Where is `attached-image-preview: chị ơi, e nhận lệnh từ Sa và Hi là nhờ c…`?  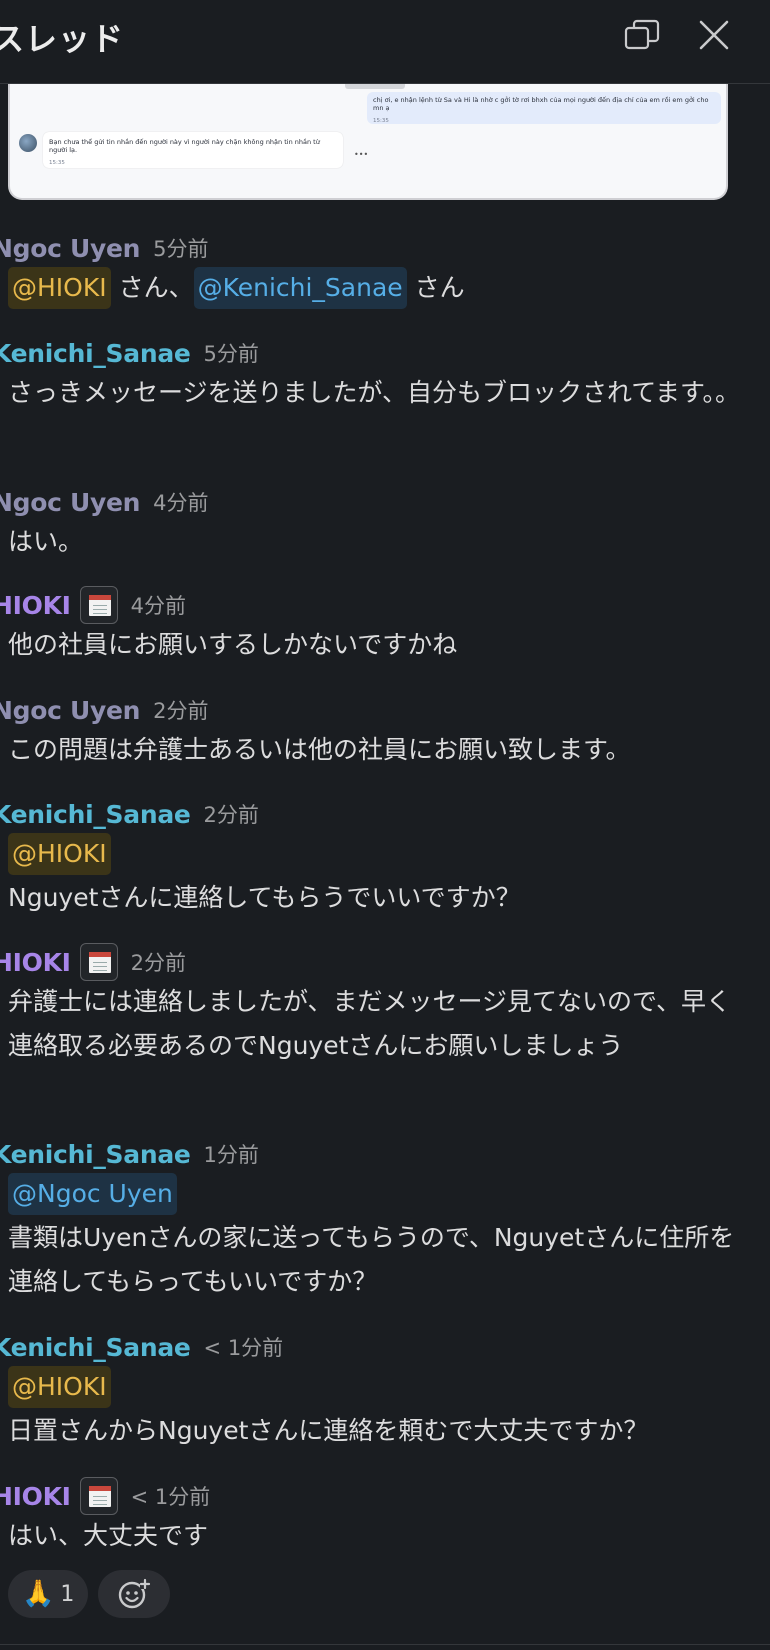 attached-image-preview: chị ơi, e nhận lệnh từ Sa và Hi là nhờ c… is located at coordinates (368, 142).